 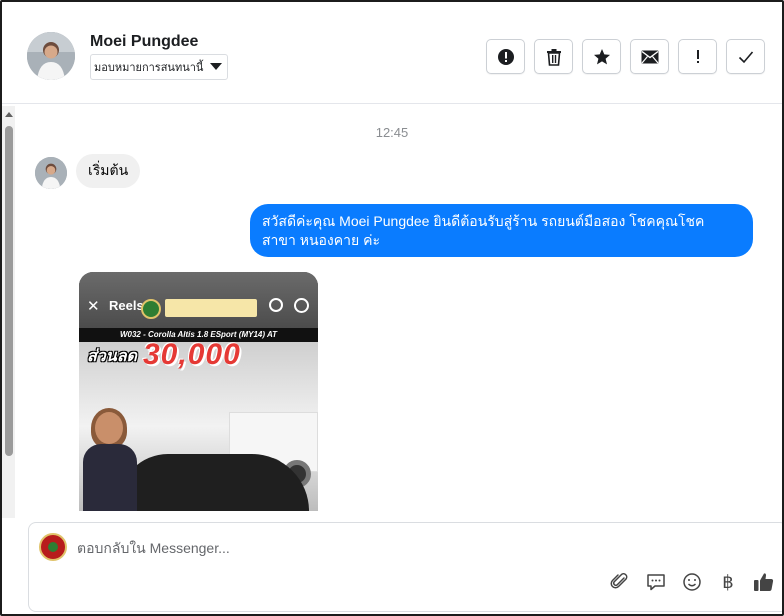 I want to click on smiley-icon, so click(x=692, y=582).